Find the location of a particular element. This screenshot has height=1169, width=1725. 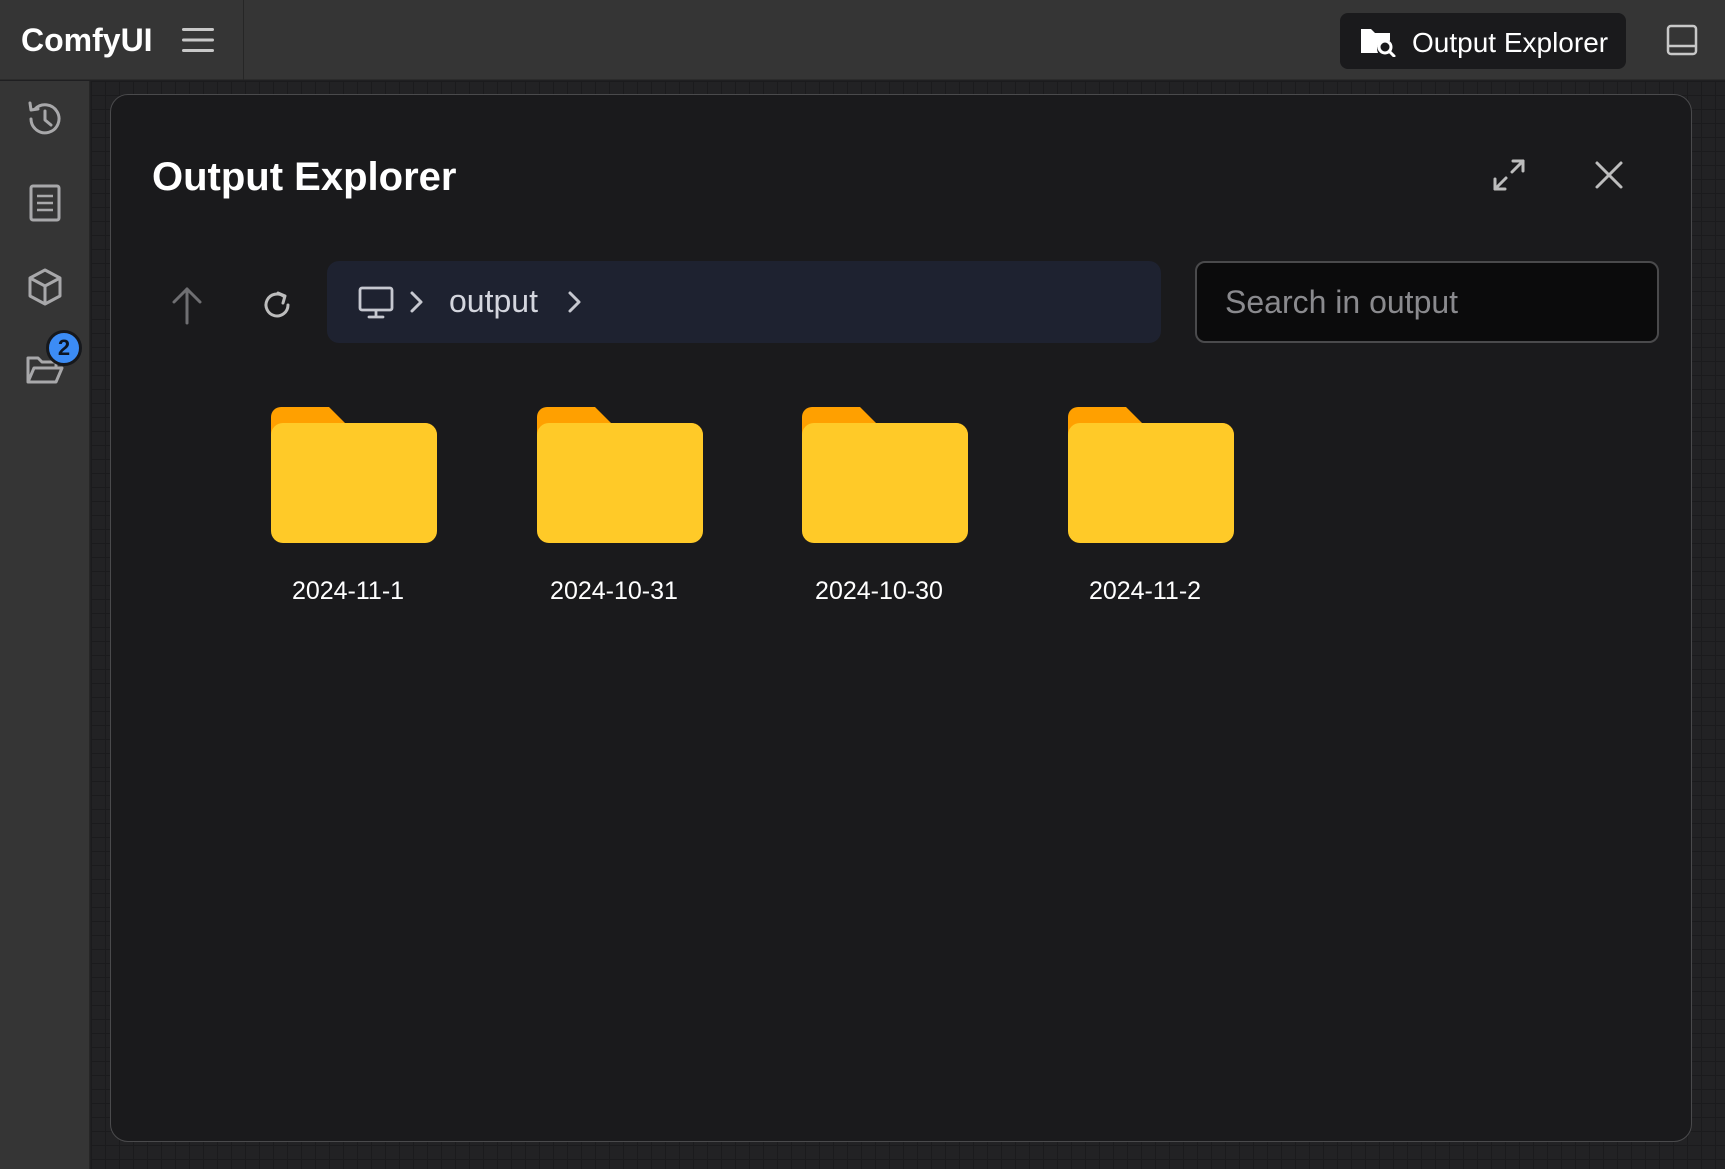

folder-item: 2024-11-1 is located at coordinates (348, 512).